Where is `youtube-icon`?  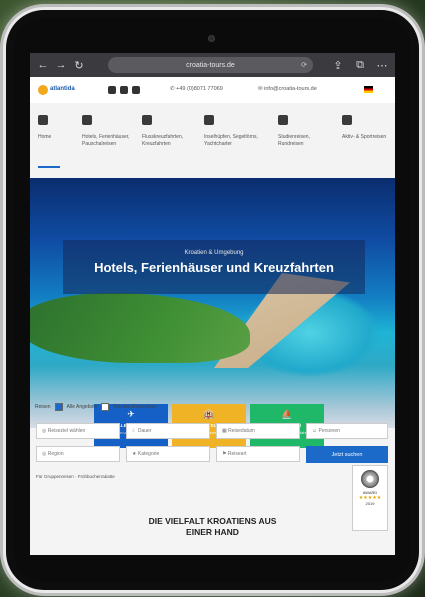
youtube-icon is located at coordinates (136, 90).